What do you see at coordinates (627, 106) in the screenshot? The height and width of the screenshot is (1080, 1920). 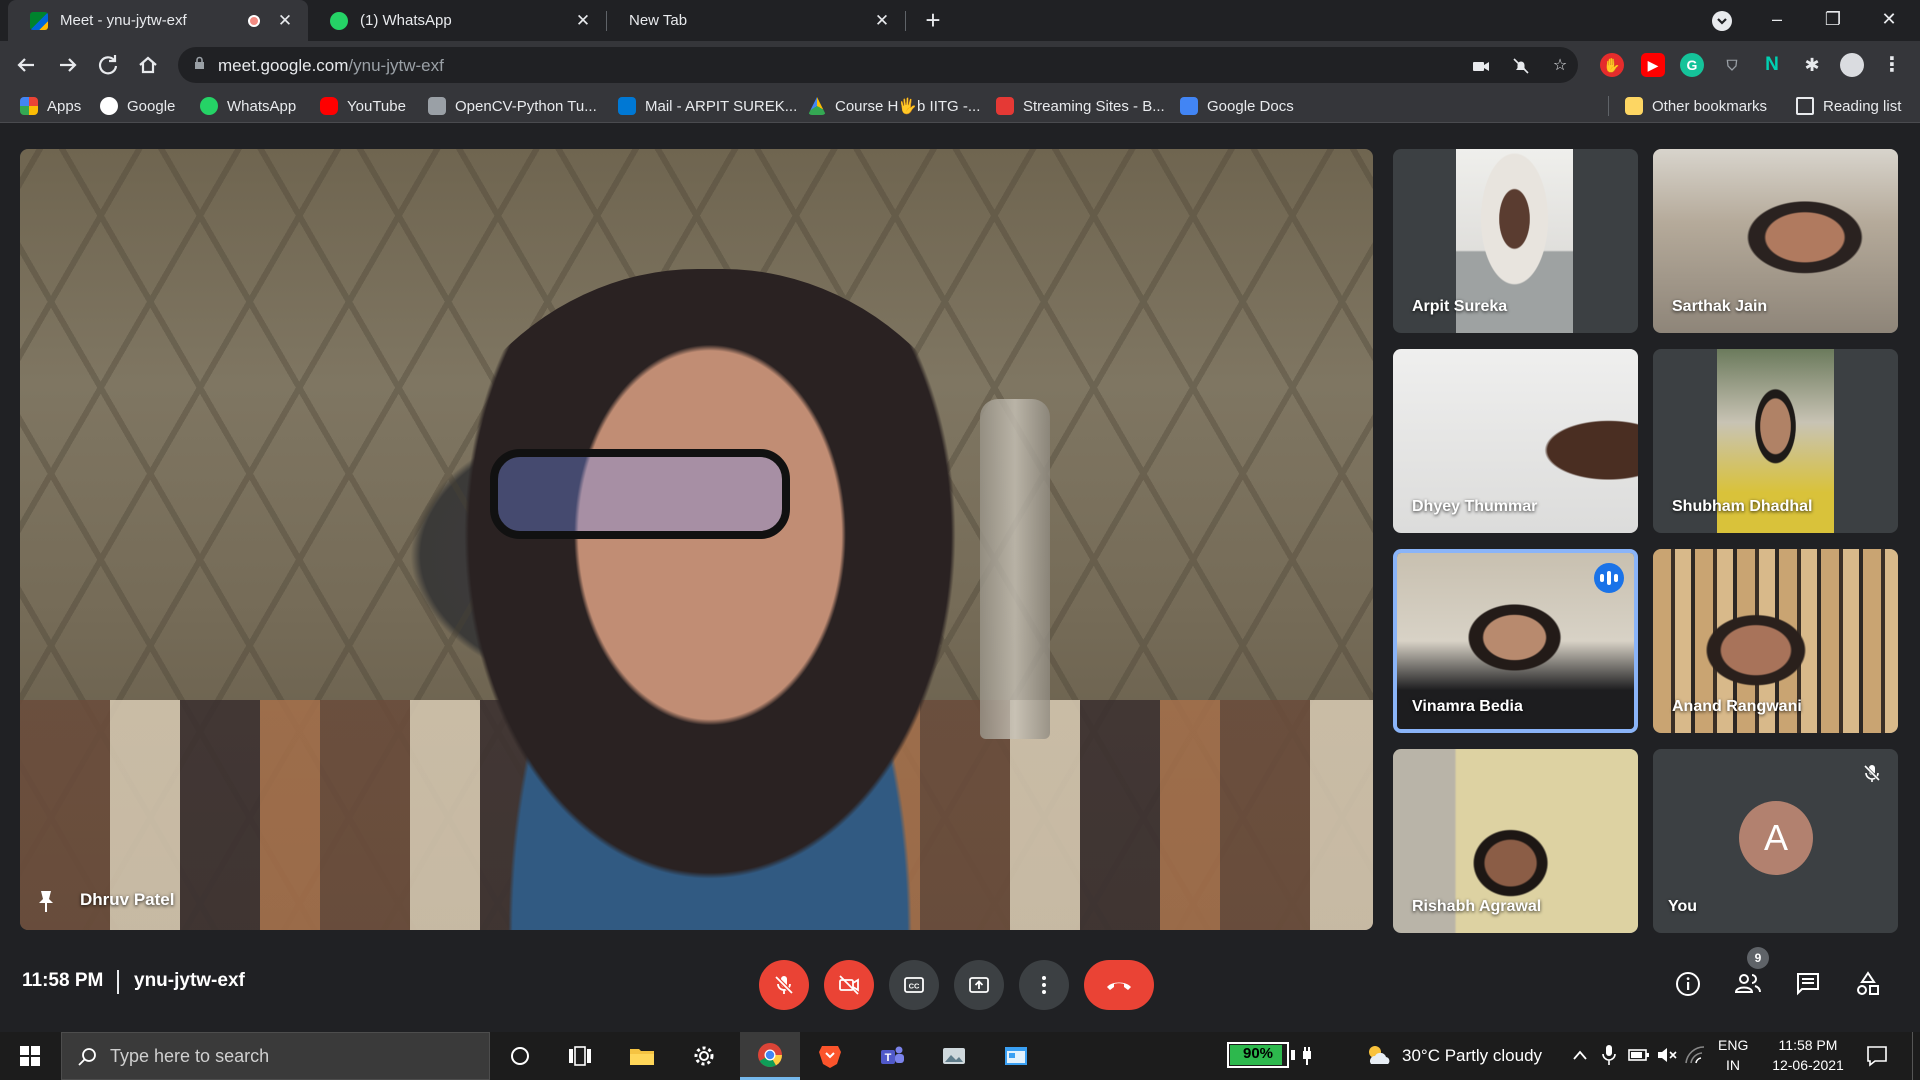 I see `outlook-icon` at bounding box center [627, 106].